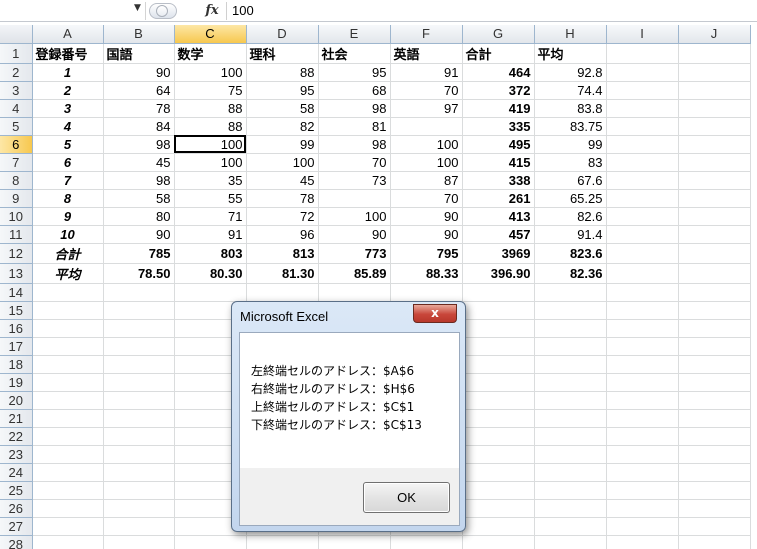 This screenshot has height=549, width=757. What do you see at coordinates (282, 72) in the screenshot?
I see `cell-d2: 88` at bounding box center [282, 72].